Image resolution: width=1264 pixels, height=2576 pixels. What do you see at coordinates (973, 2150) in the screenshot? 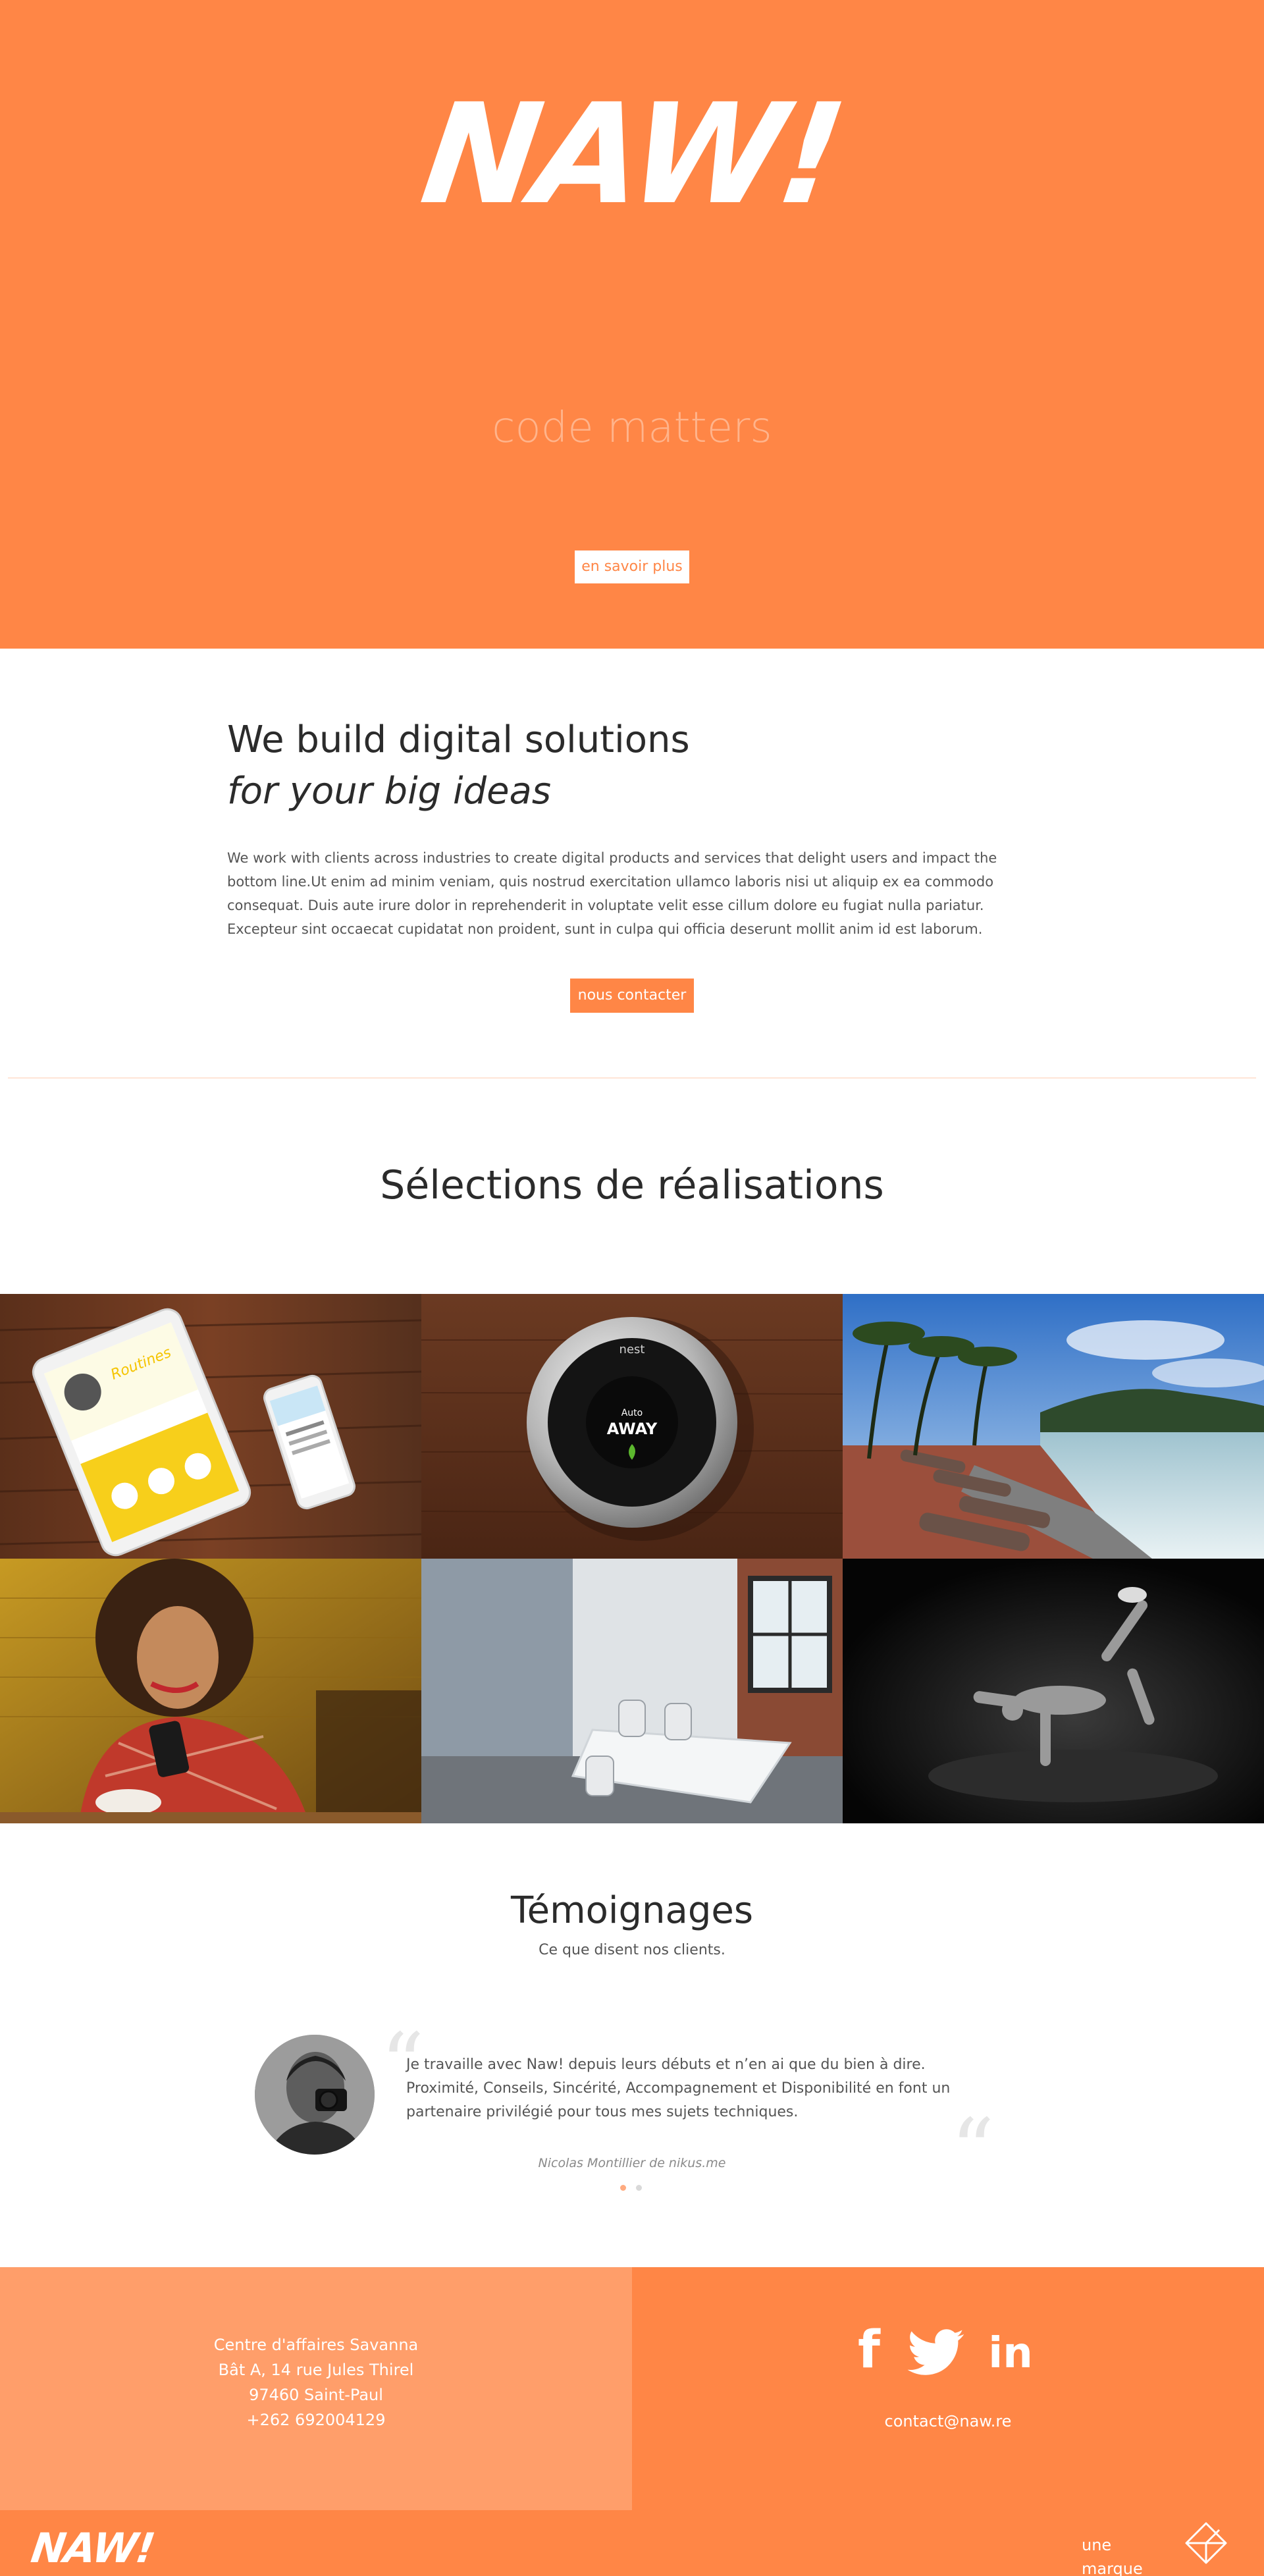
I see `quote-close-icon: “` at bounding box center [973, 2150].